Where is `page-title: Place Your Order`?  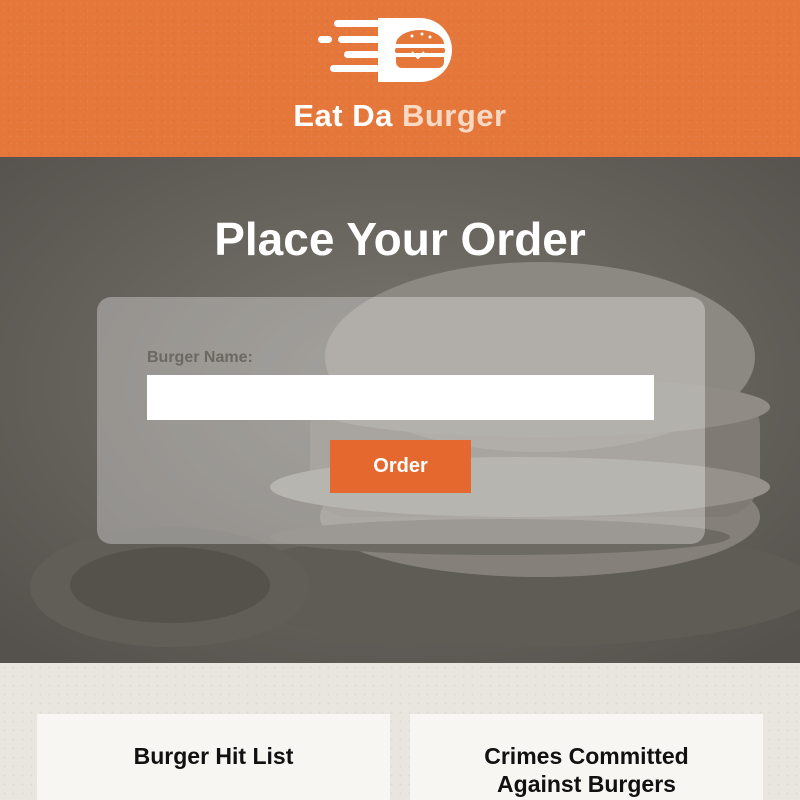
page-title: Place Your Order is located at coordinates (400, 239).